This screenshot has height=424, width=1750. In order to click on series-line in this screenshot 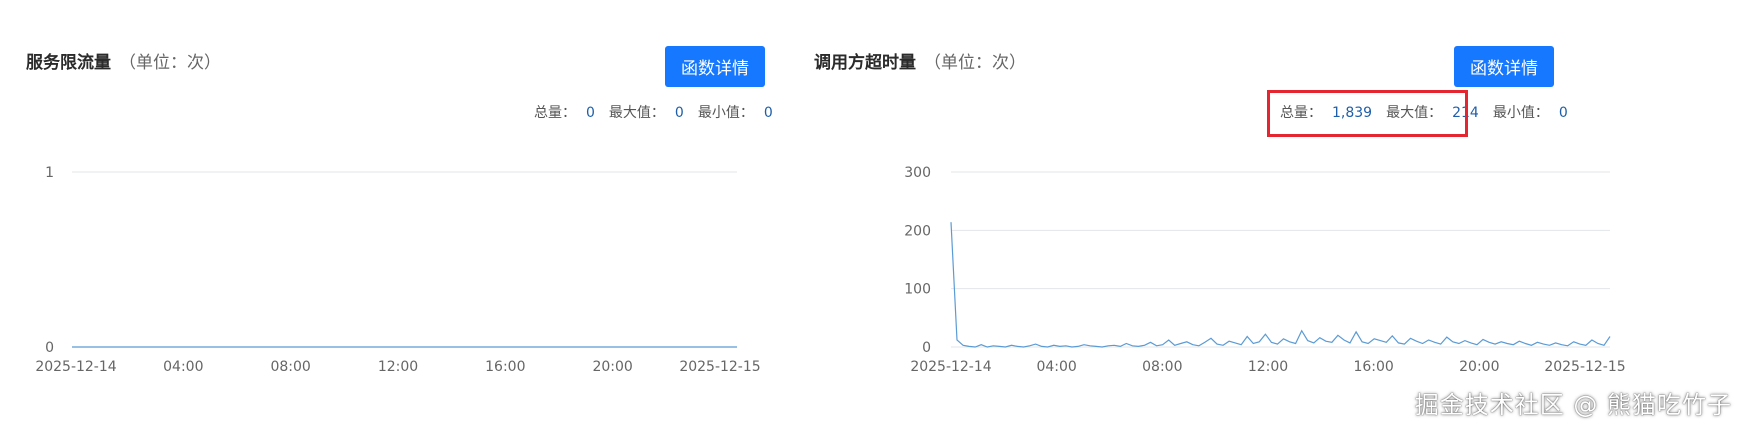, I will do `click(1280, 285)`.